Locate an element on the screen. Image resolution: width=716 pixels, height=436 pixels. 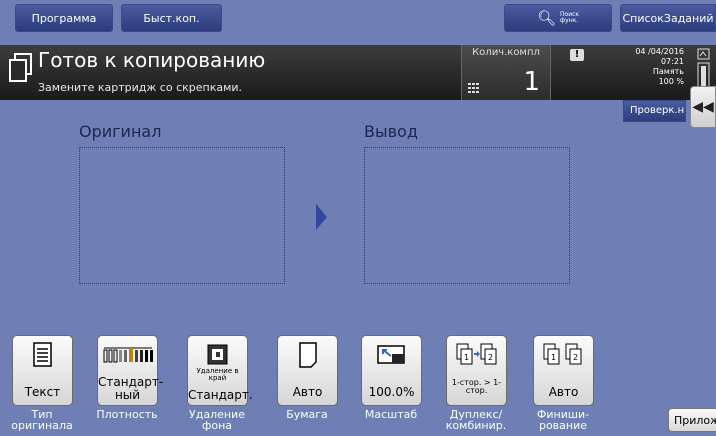
output-label: Вывод is located at coordinates (391, 131).